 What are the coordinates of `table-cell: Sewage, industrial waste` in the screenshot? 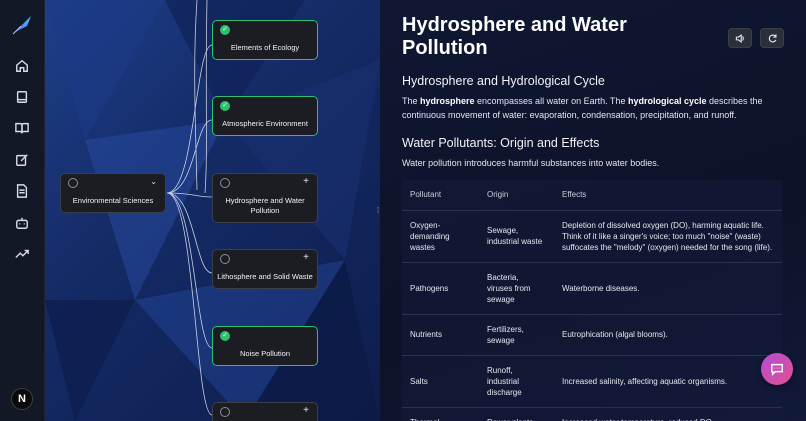 It's located at (516, 235).